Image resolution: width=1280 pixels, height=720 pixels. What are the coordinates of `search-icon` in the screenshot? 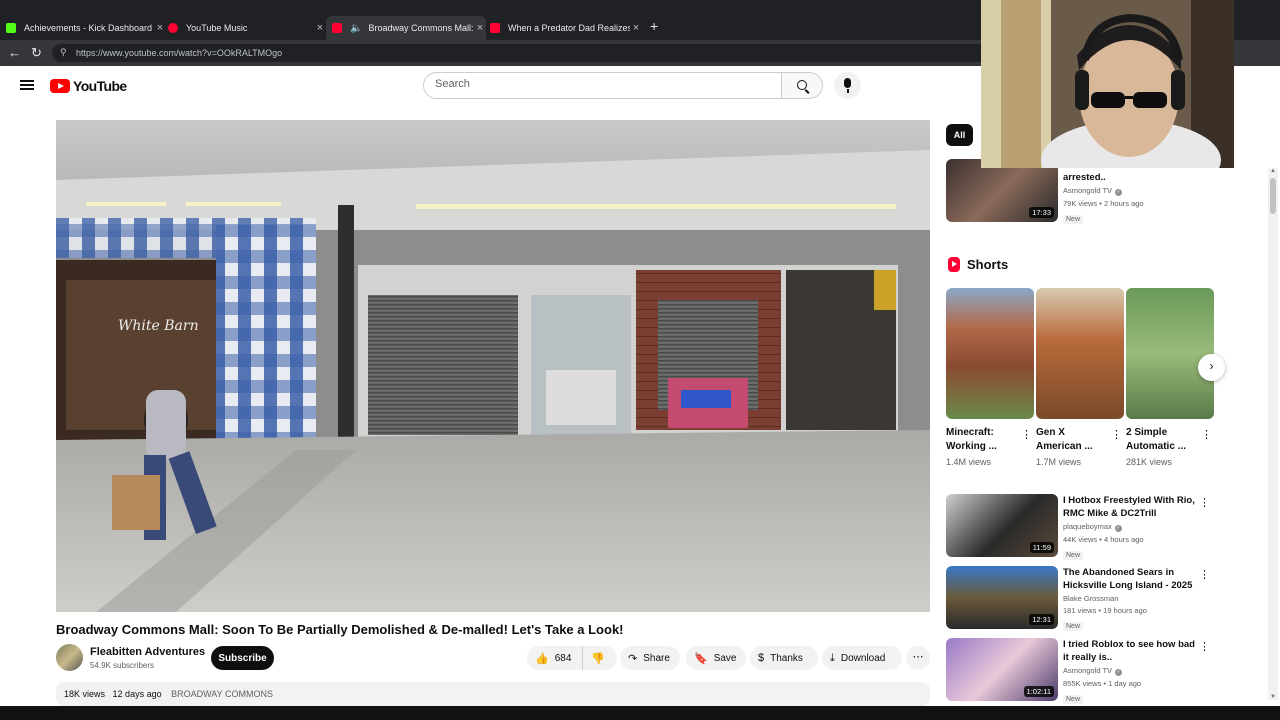 It's located at (802, 85).